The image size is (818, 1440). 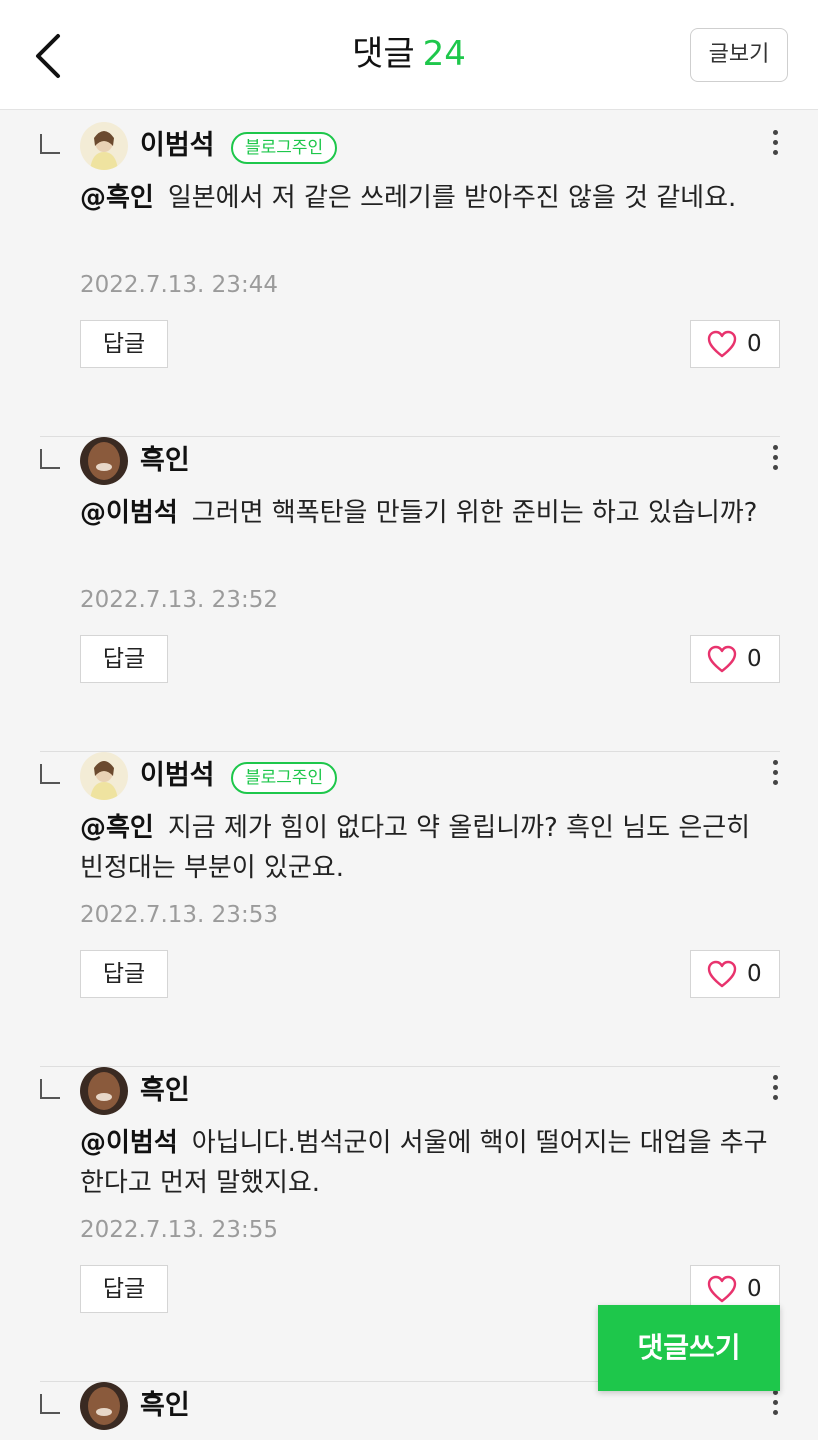 I want to click on comment-text: @흑인 일본에서 저 같은 쓰레기를 받아주진 않을 것 같네요., so click(x=430, y=198).